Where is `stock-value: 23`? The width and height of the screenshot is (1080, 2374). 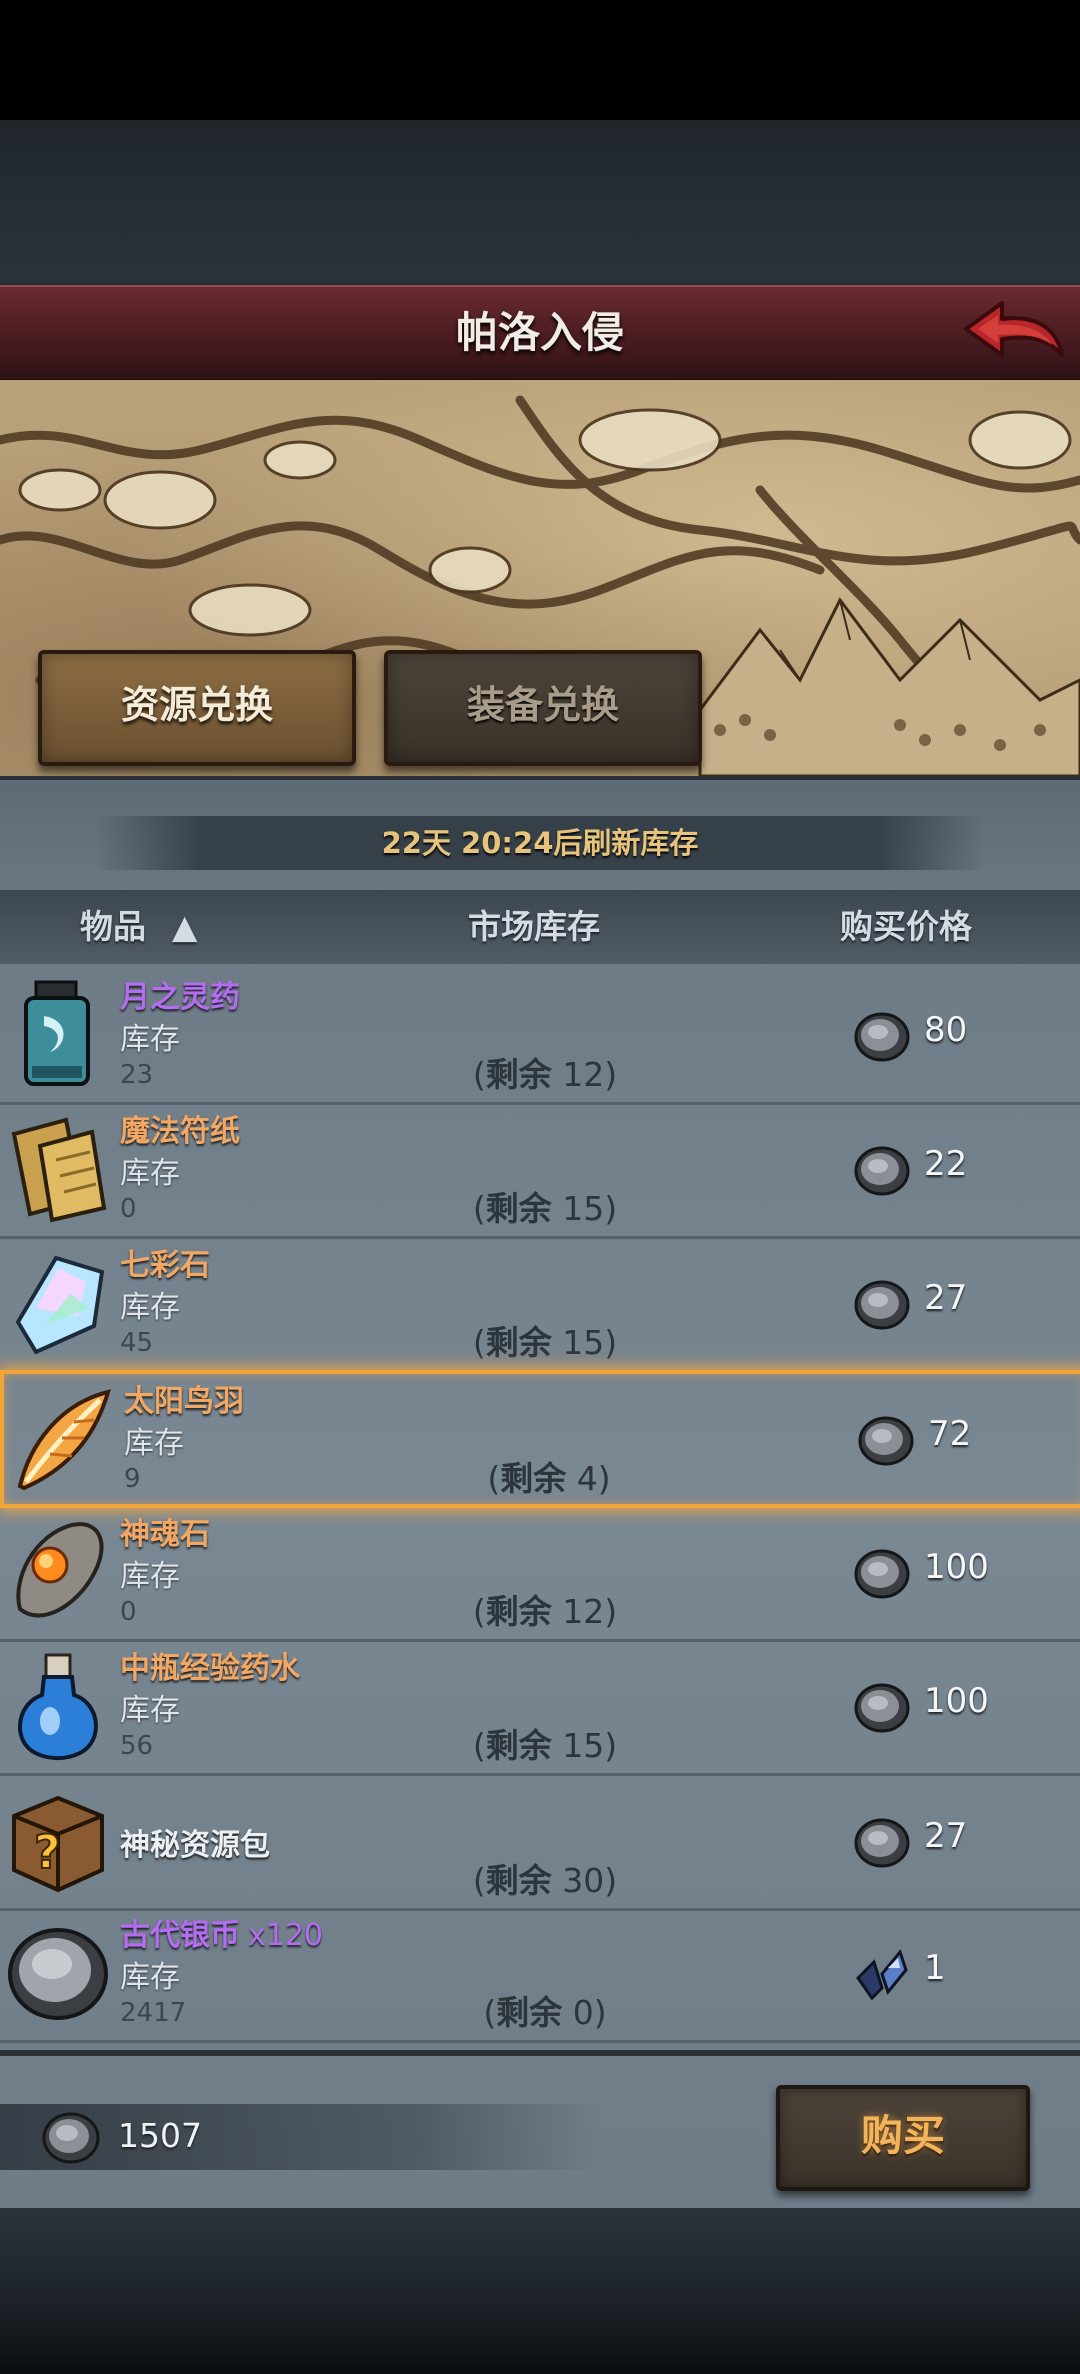 stock-value: 23 is located at coordinates (137, 1075).